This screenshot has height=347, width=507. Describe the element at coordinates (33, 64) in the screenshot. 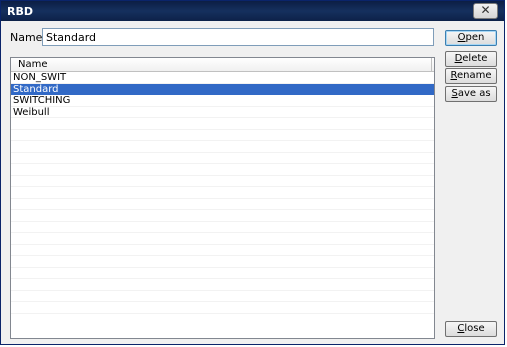

I see `list-header-label: Name` at that location.